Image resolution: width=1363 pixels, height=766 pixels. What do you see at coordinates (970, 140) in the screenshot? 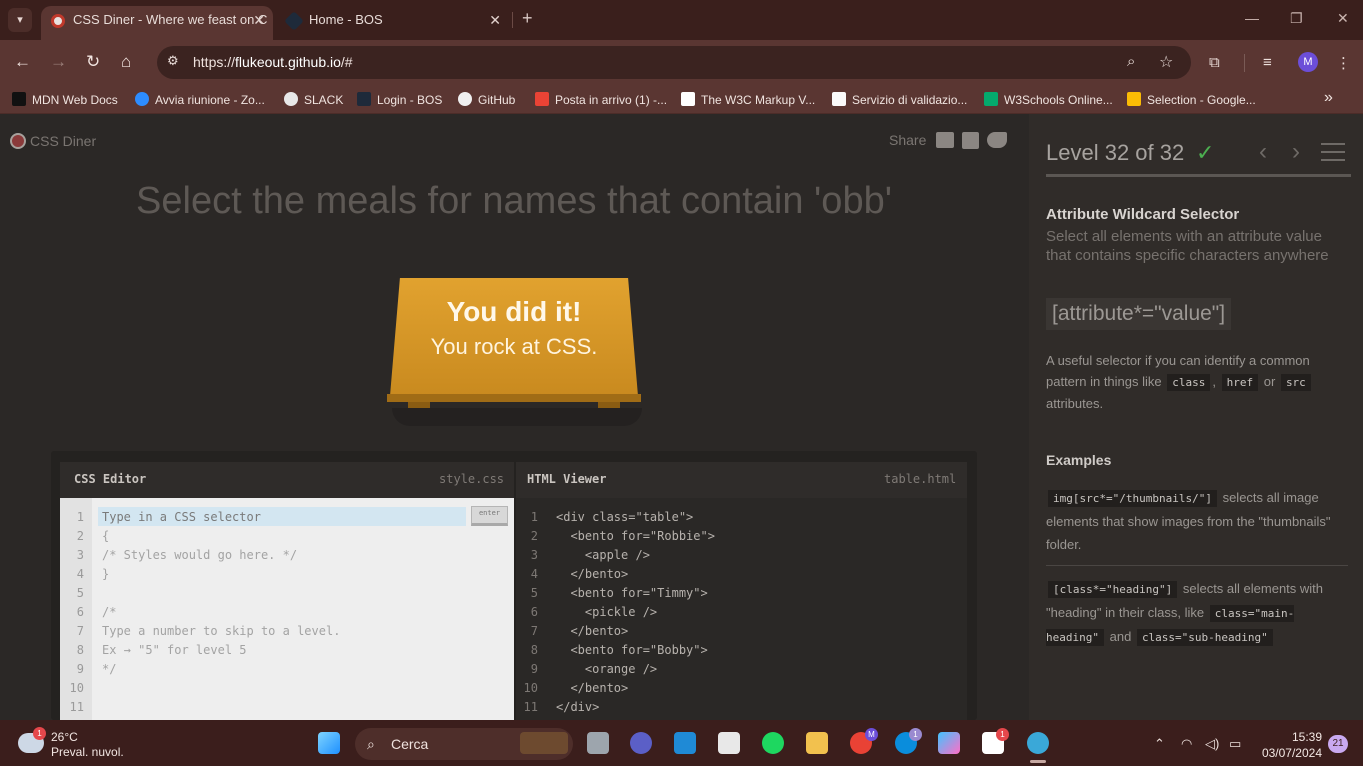
I see `facebook-share-icon` at bounding box center [970, 140].